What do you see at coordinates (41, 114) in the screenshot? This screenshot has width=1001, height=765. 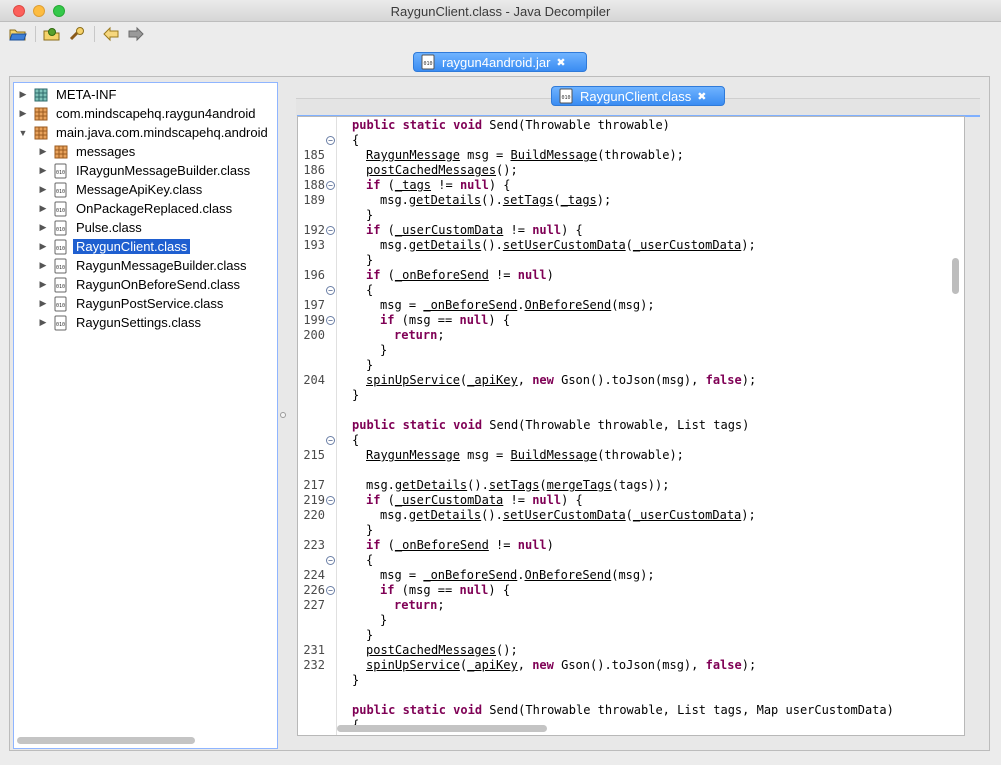 I see `package-icon` at bounding box center [41, 114].